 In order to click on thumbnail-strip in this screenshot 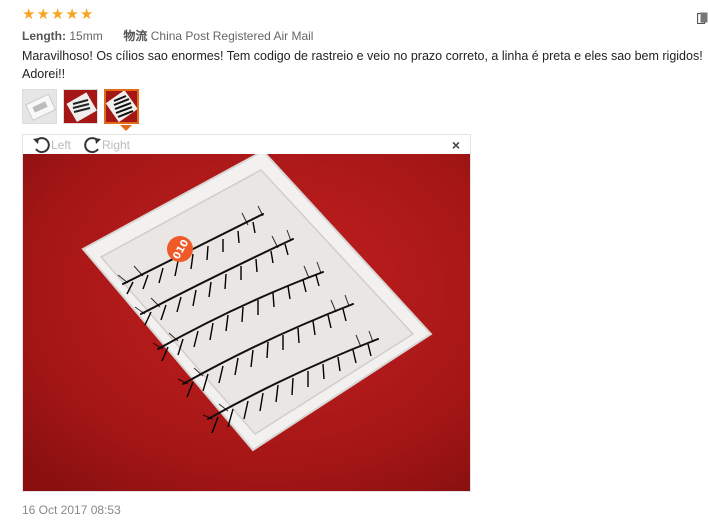, I will do `click(80, 106)`.